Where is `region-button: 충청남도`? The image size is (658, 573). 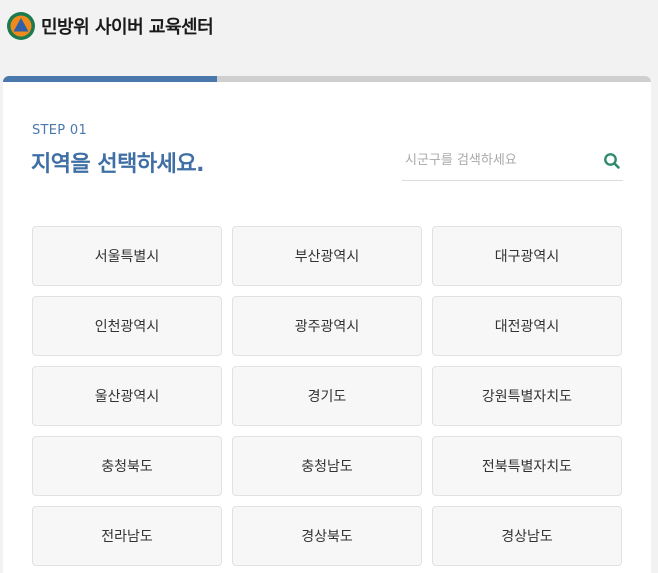
region-button: 충청남도 is located at coordinates (327, 466).